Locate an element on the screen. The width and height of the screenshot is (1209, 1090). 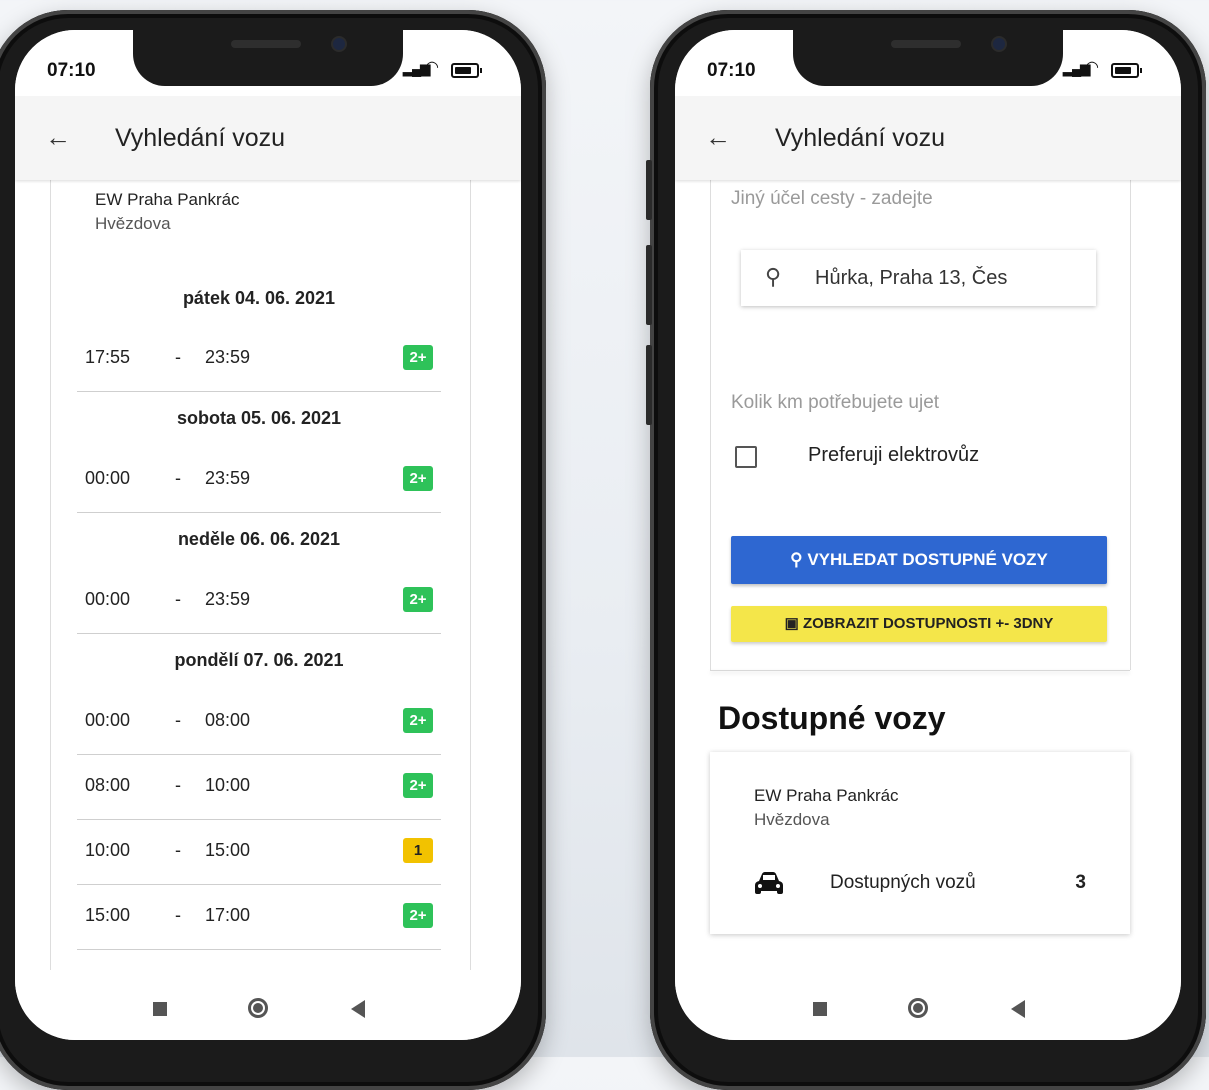
search-cars-button: ⚲ VYHLEDAT DOSTUPNÉ VOZY is located at coordinates (919, 560).